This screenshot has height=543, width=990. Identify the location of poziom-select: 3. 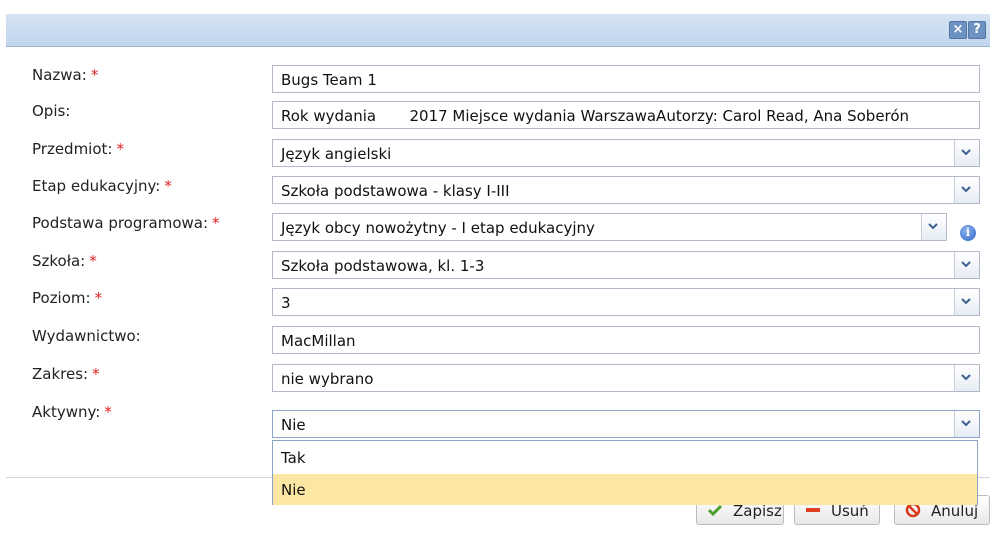
(626, 302).